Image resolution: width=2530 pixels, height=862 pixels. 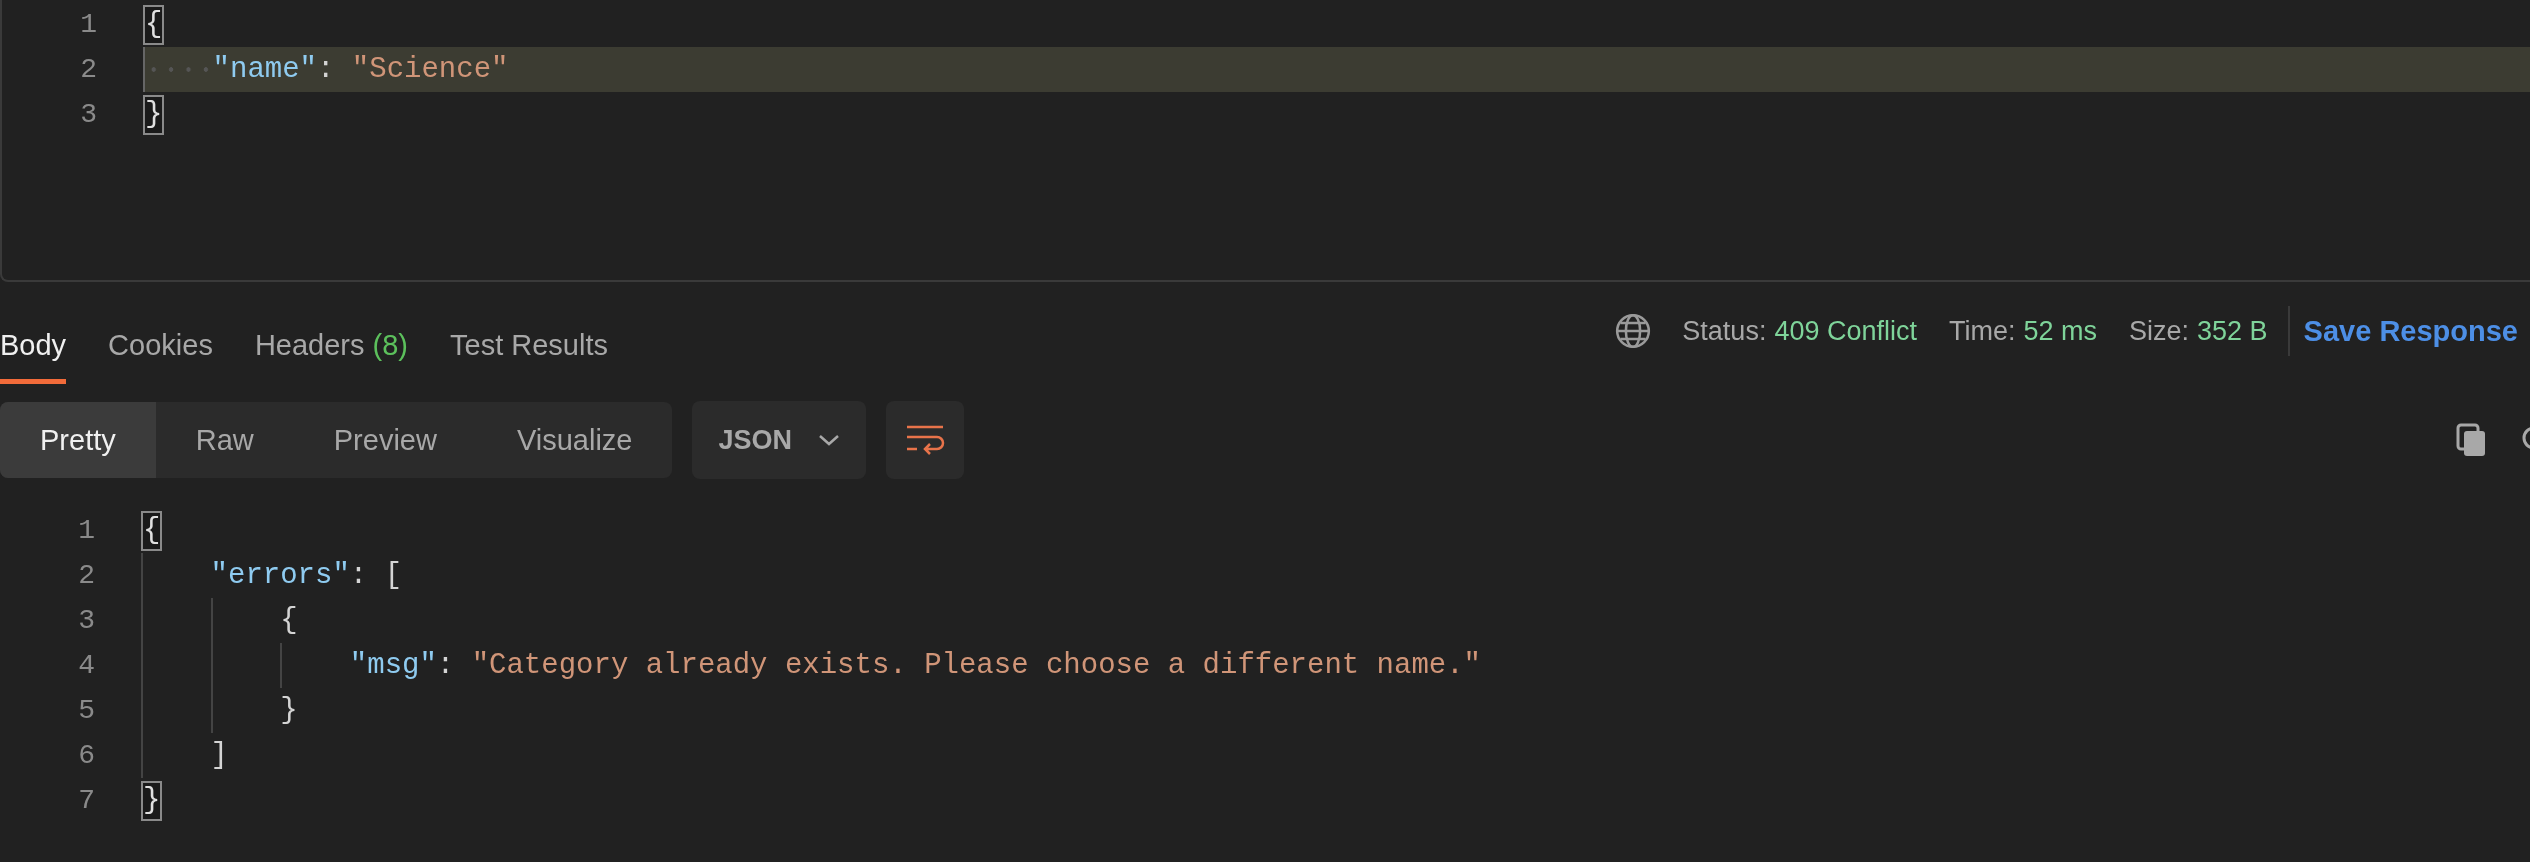 What do you see at coordinates (78, 440) in the screenshot?
I see `view-mode-tab: Pretty` at bounding box center [78, 440].